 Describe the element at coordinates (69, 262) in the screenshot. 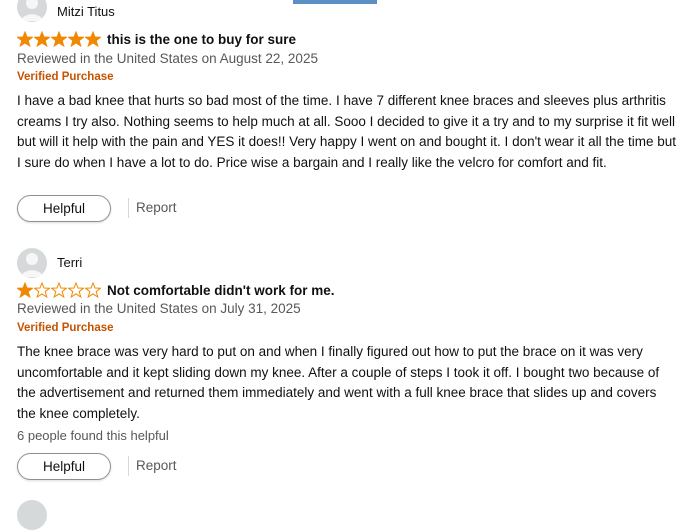

I see `reviewer-name: Terri` at that location.